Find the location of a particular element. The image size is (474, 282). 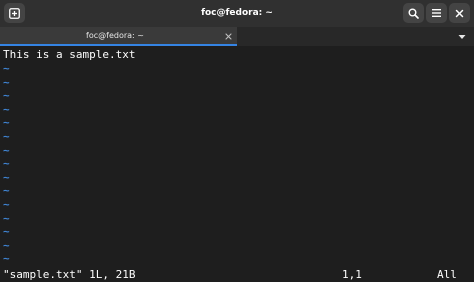

tab-bar: foc@fedora: ~ is located at coordinates (237, 36).